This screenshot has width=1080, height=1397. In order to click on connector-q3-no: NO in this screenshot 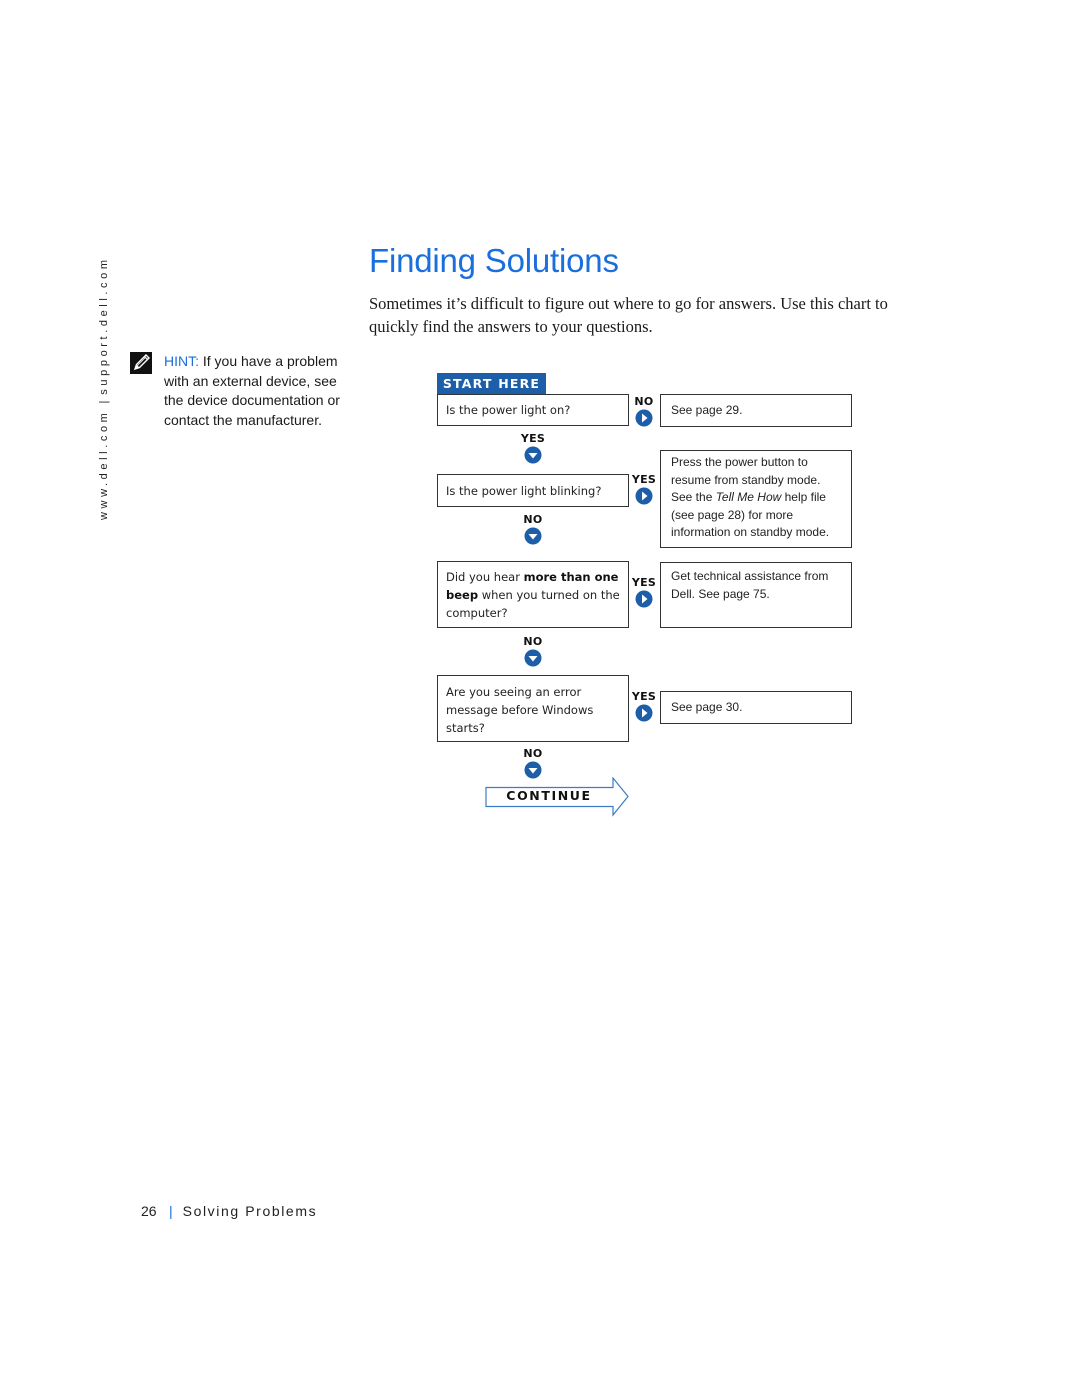, I will do `click(533, 651)`.